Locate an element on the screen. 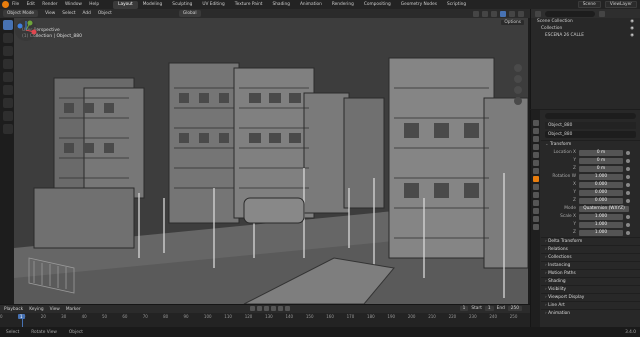  data-tab-icon is located at coordinates (535, 219).